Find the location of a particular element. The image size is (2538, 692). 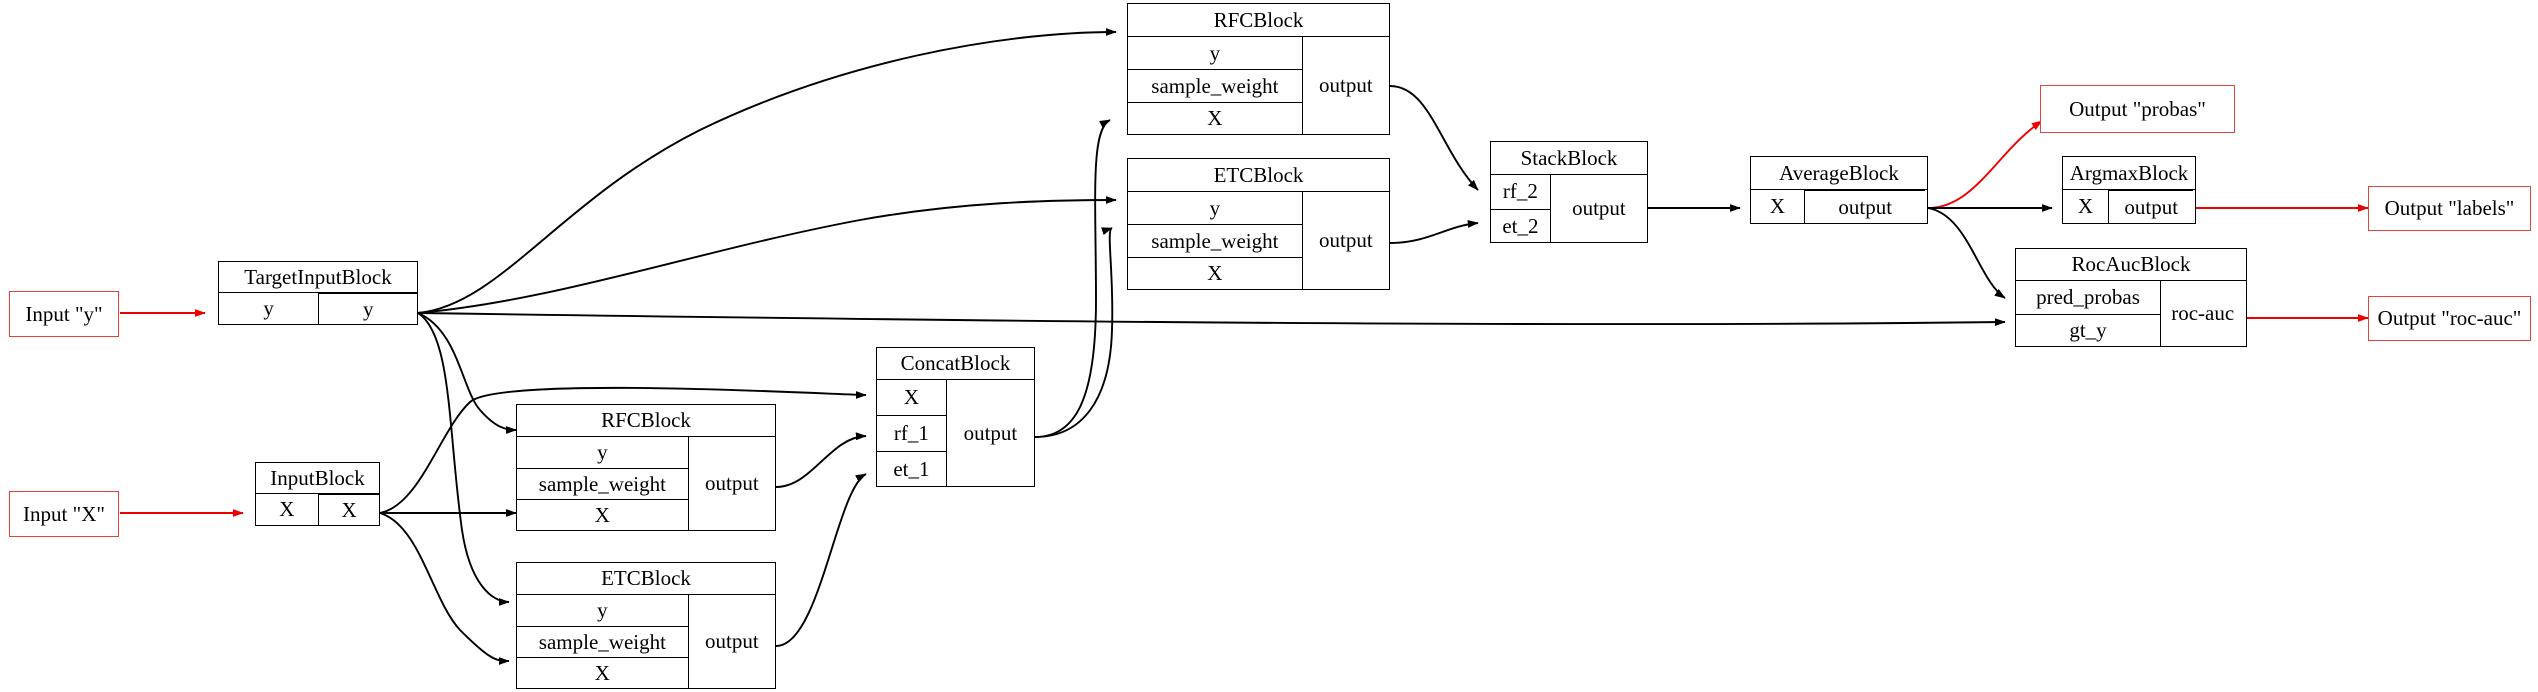

terminal-output-probas: Output "probas" is located at coordinates (2137, 109).